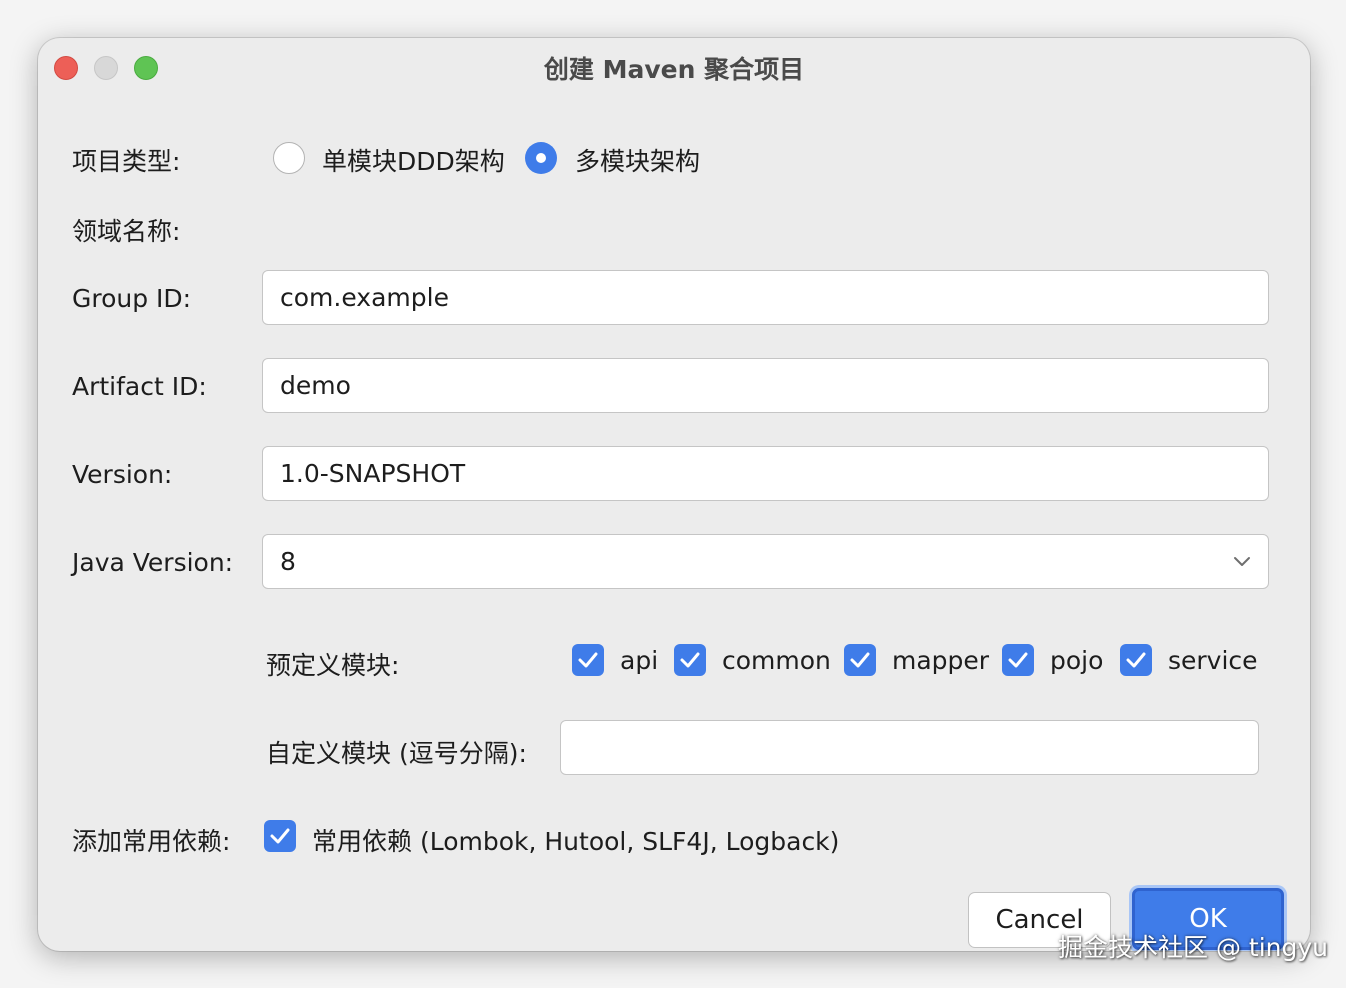  What do you see at coordinates (126, 161) in the screenshot?
I see `project-type-label: 项目类型:` at bounding box center [126, 161].